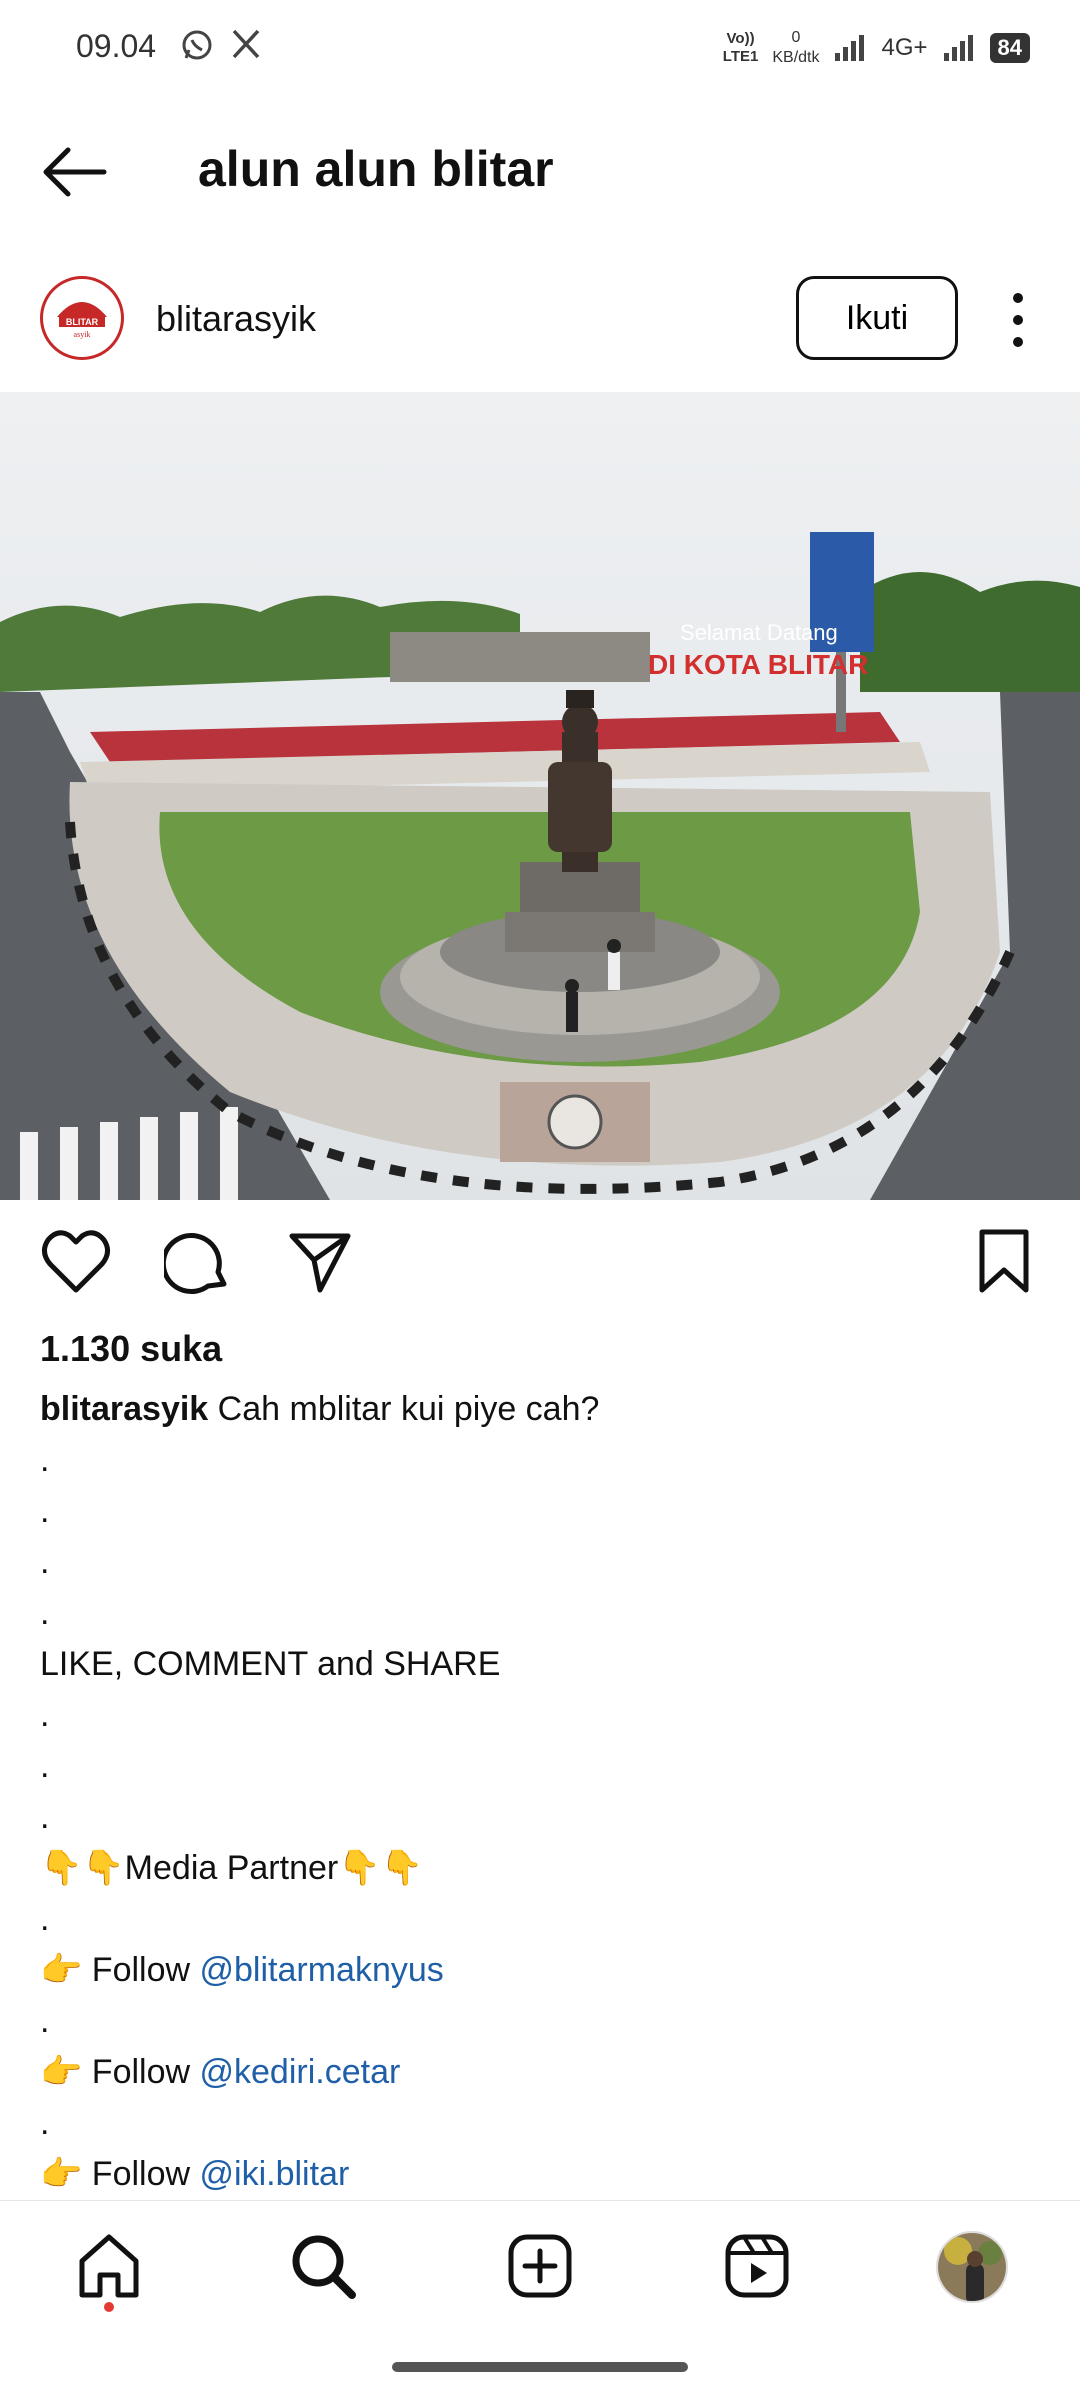 The width and height of the screenshot is (1080, 2400). Describe the element at coordinates (82, 334) in the screenshot. I see `svg-text: asyik` at that location.